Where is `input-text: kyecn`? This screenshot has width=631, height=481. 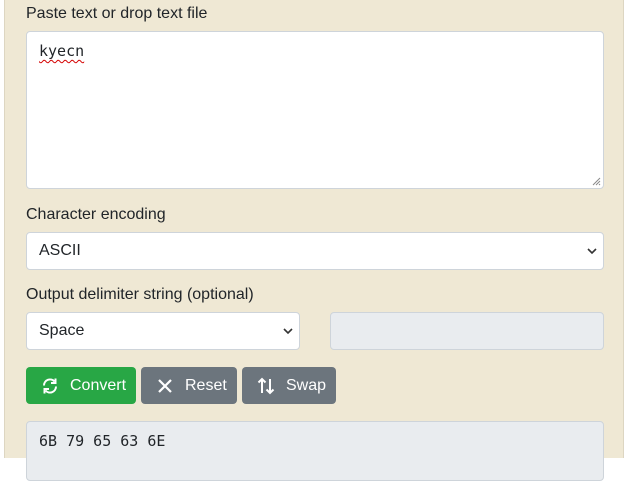 input-text: kyecn is located at coordinates (62, 51).